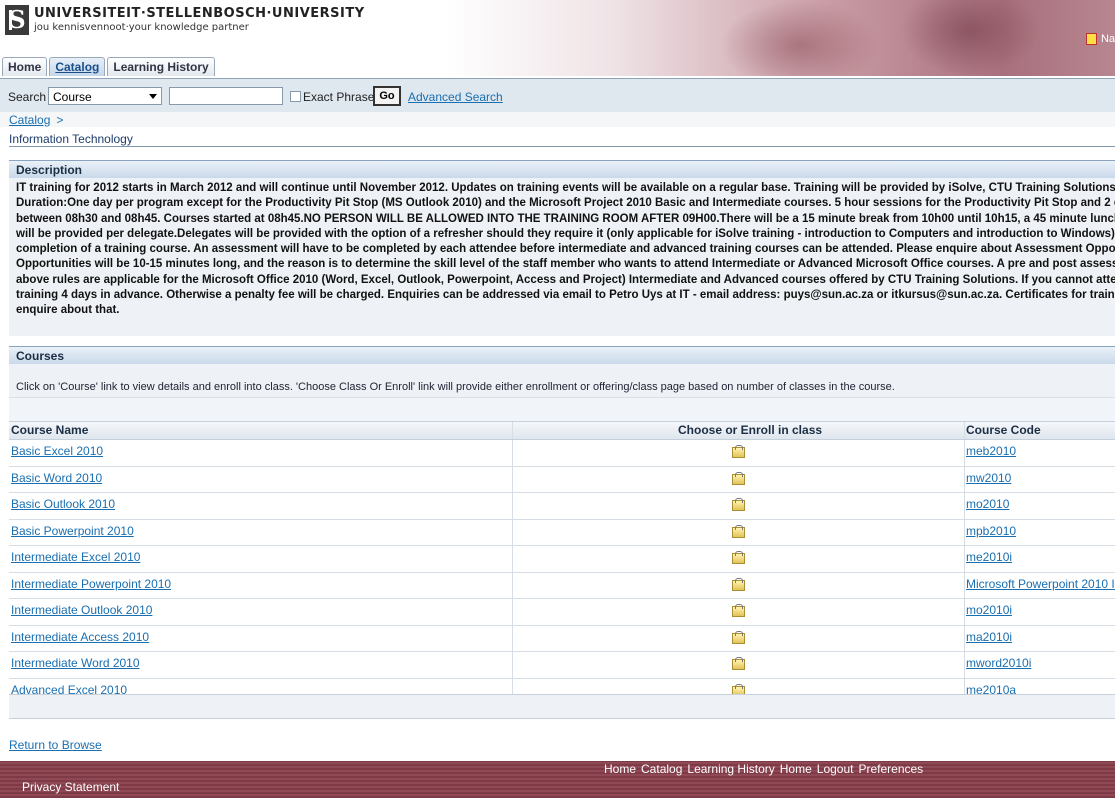 The height and width of the screenshot is (811, 1115). Describe the element at coordinates (70, 787) in the screenshot. I see `privacy-statement-link: Privacy Statement` at that location.